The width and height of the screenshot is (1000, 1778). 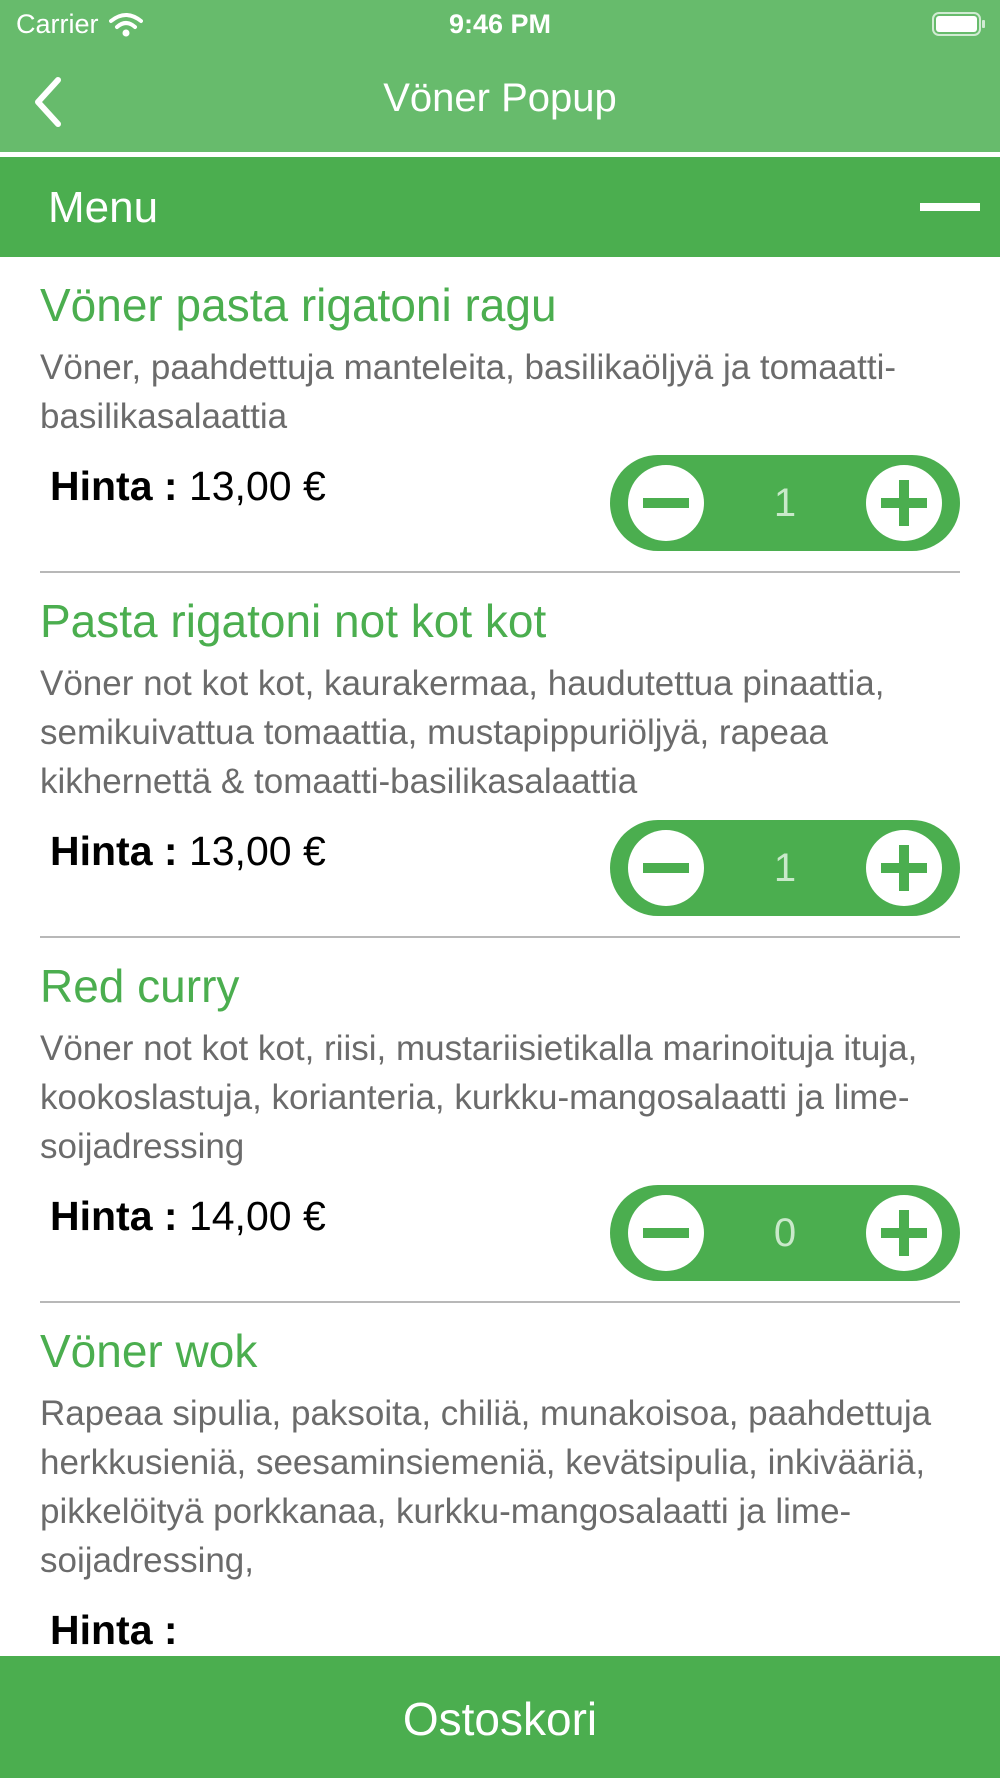 I want to click on navigation-bar: Vöner Popup, so click(x=500, y=101).